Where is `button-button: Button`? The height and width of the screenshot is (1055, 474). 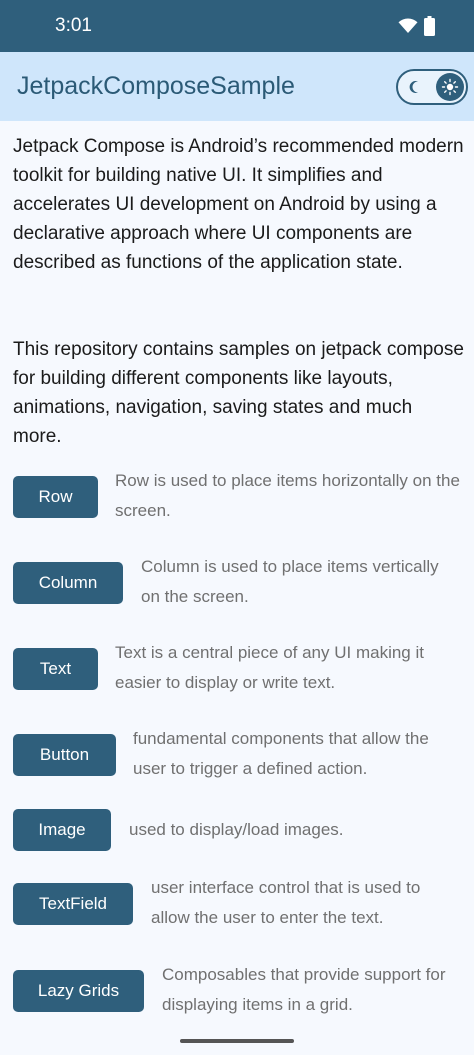 button-button: Button is located at coordinates (64, 755).